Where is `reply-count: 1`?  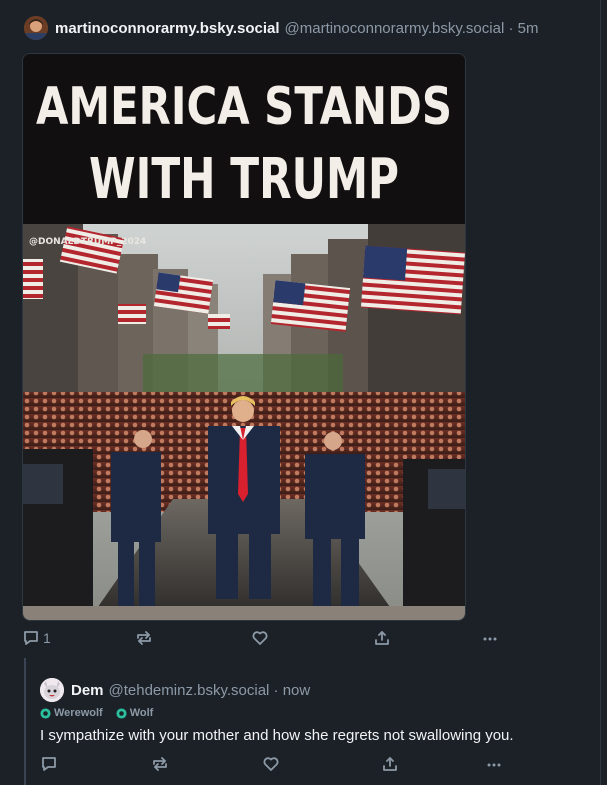
reply-count: 1 is located at coordinates (47, 638).